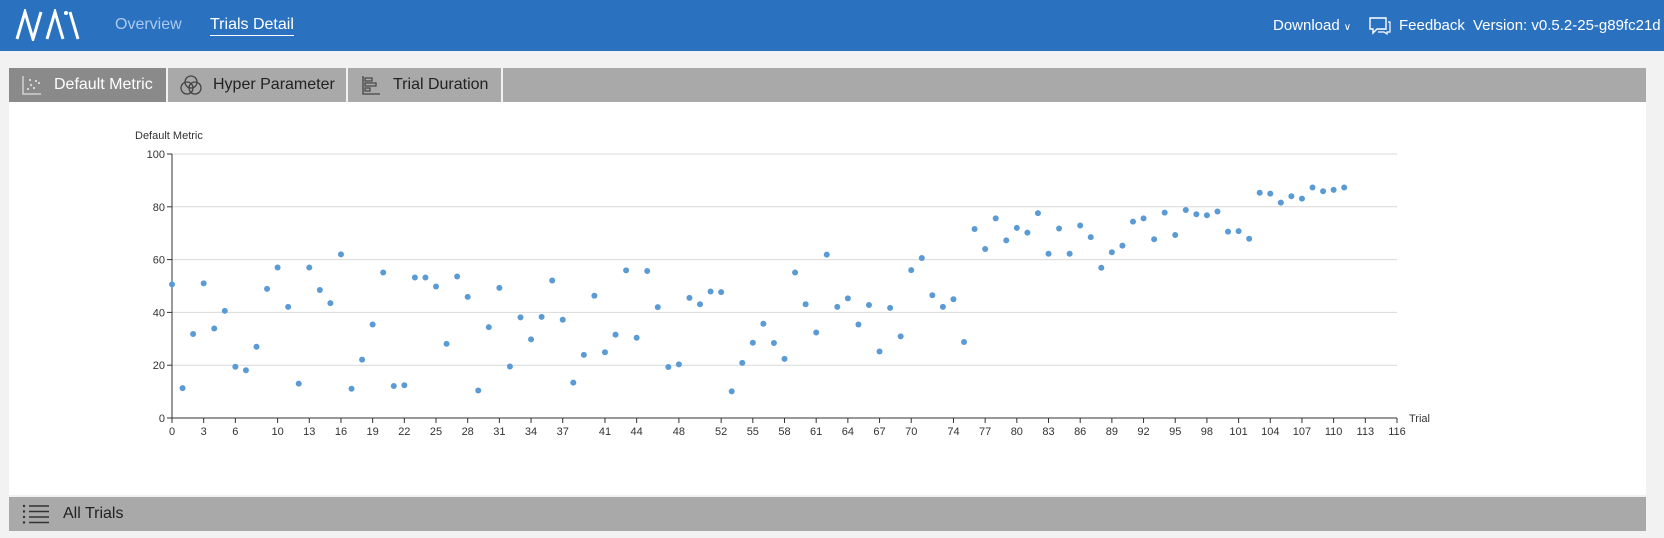  What do you see at coordinates (827, 514) in the screenshot?
I see `all-trials-header: All Trials` at bounding box center [827, 514].